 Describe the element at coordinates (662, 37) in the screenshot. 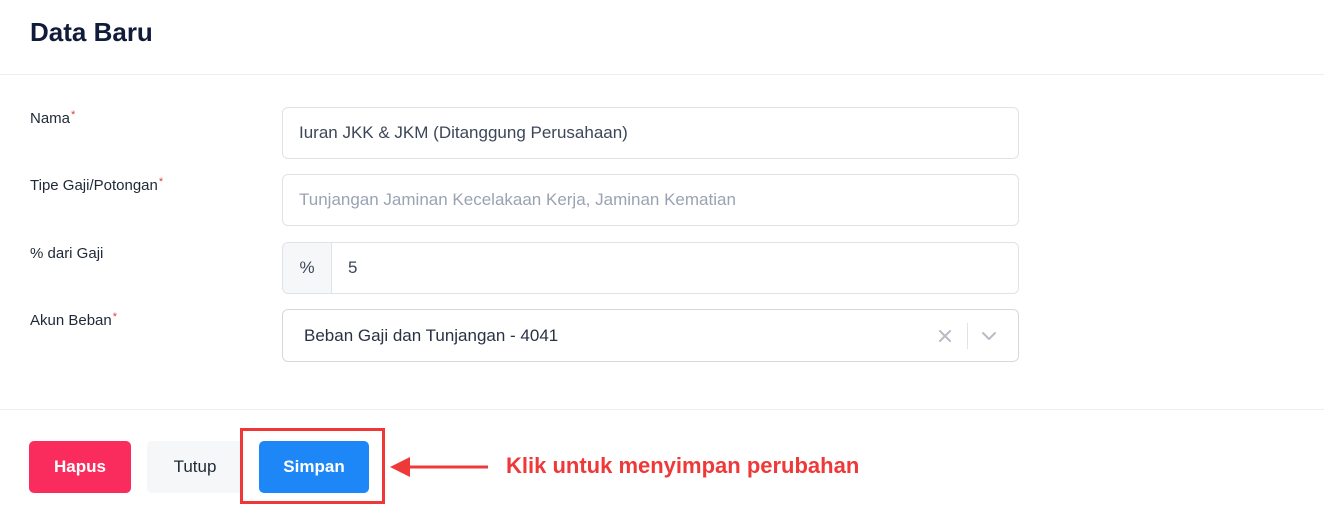

I see `modal-header: Data Baru` at that location.